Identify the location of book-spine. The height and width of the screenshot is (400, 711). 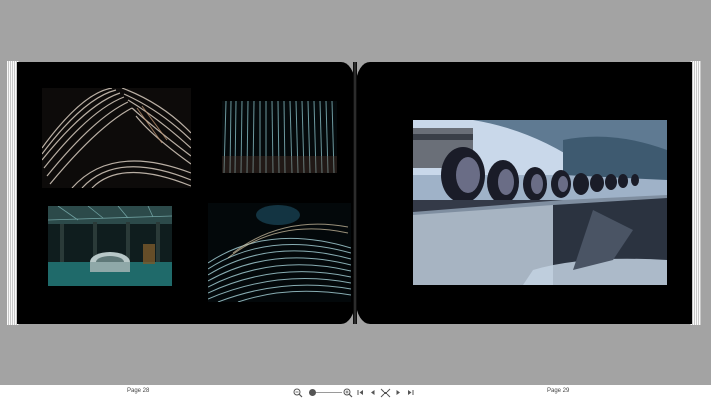
(355, 193).